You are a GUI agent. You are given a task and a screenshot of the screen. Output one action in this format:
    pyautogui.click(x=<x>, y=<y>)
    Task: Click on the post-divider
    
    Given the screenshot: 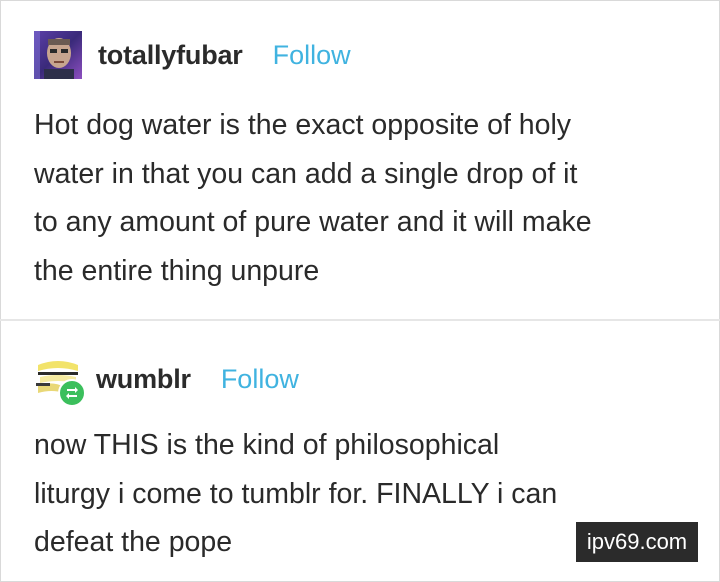 What is the action you would take?
    pyautogui.click(x=360, y=320)
    